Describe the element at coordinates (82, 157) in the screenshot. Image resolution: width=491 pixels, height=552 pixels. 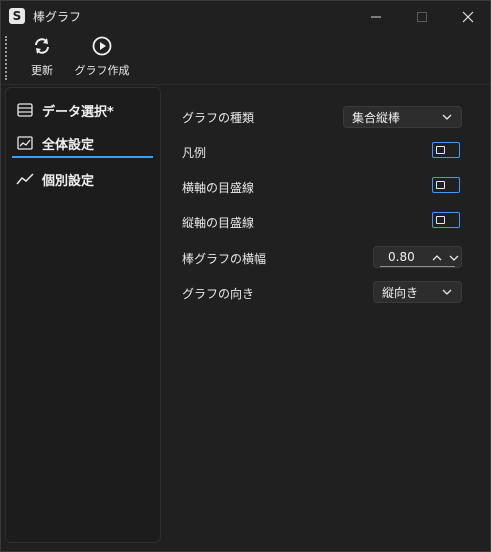
I see `selected-indicator` at that location.